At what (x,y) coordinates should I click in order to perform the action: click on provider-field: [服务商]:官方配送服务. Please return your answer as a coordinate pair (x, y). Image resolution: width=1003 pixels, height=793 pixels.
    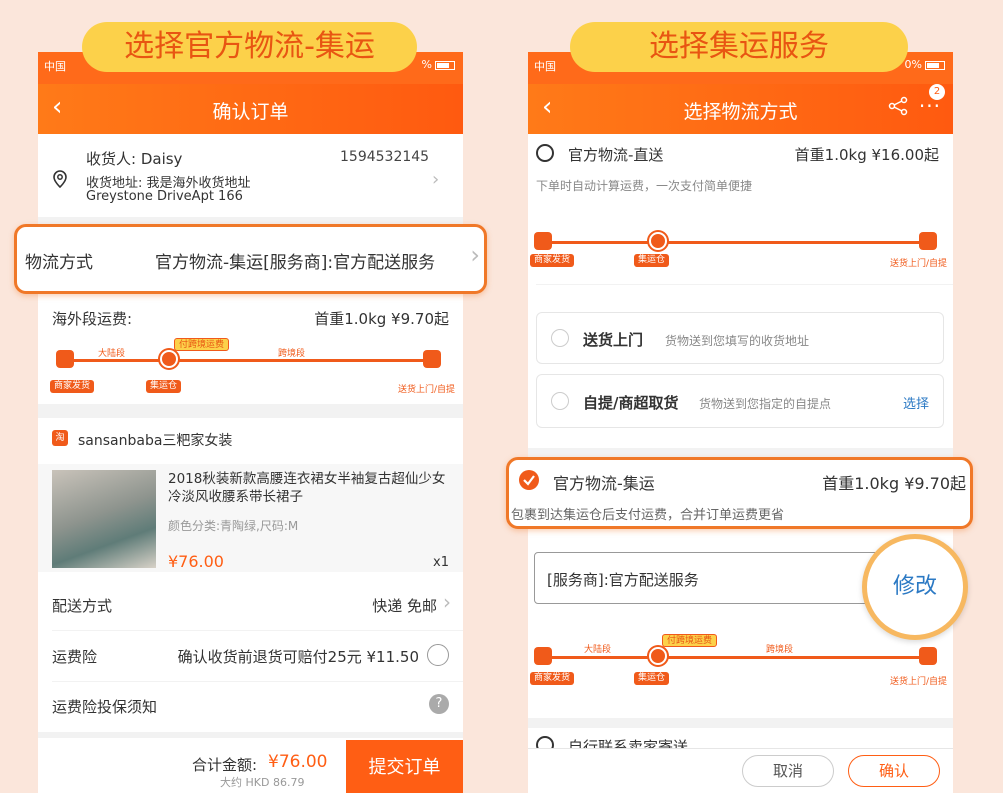
    Looking at the image, I should click on (714, 578).